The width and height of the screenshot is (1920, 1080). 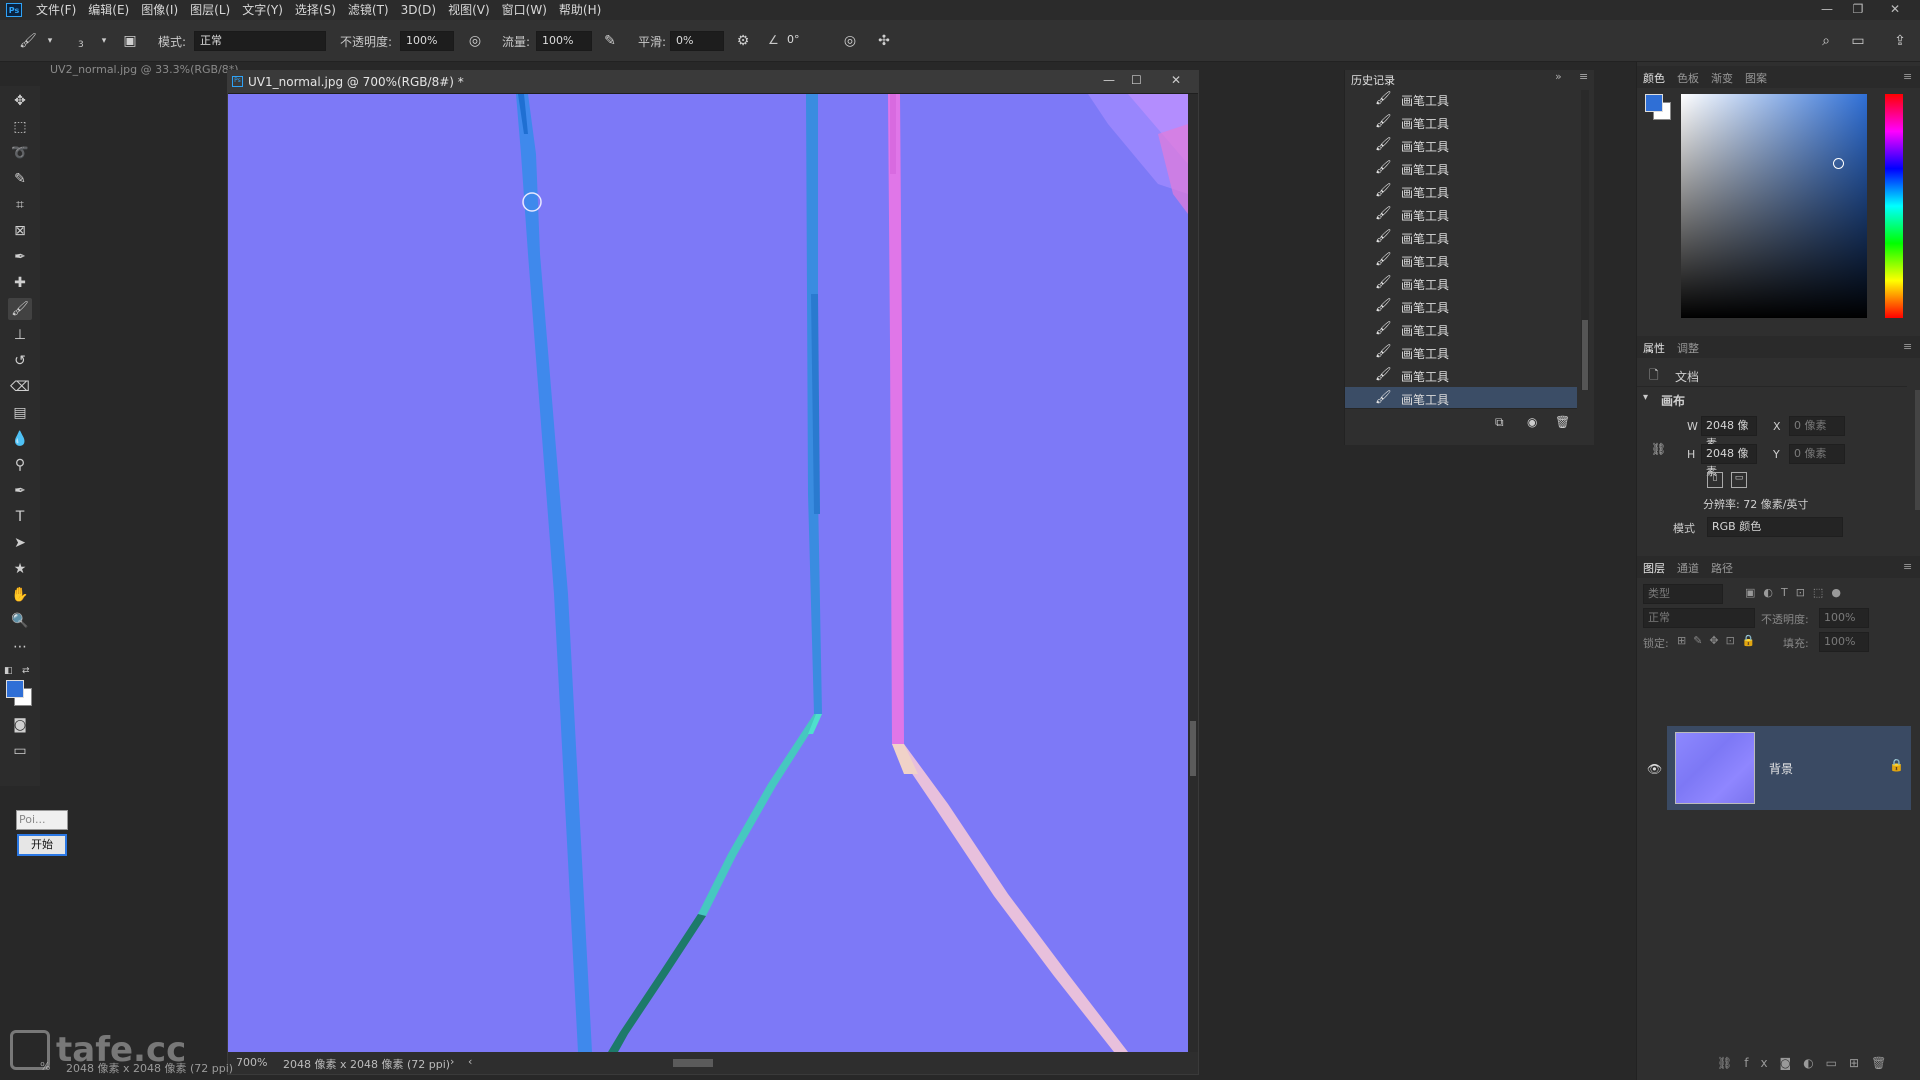 What do you see at coordinates (1844, 642) in the screenshot?
I see `fill-input: 100%` at bounding box center [1844, 642].